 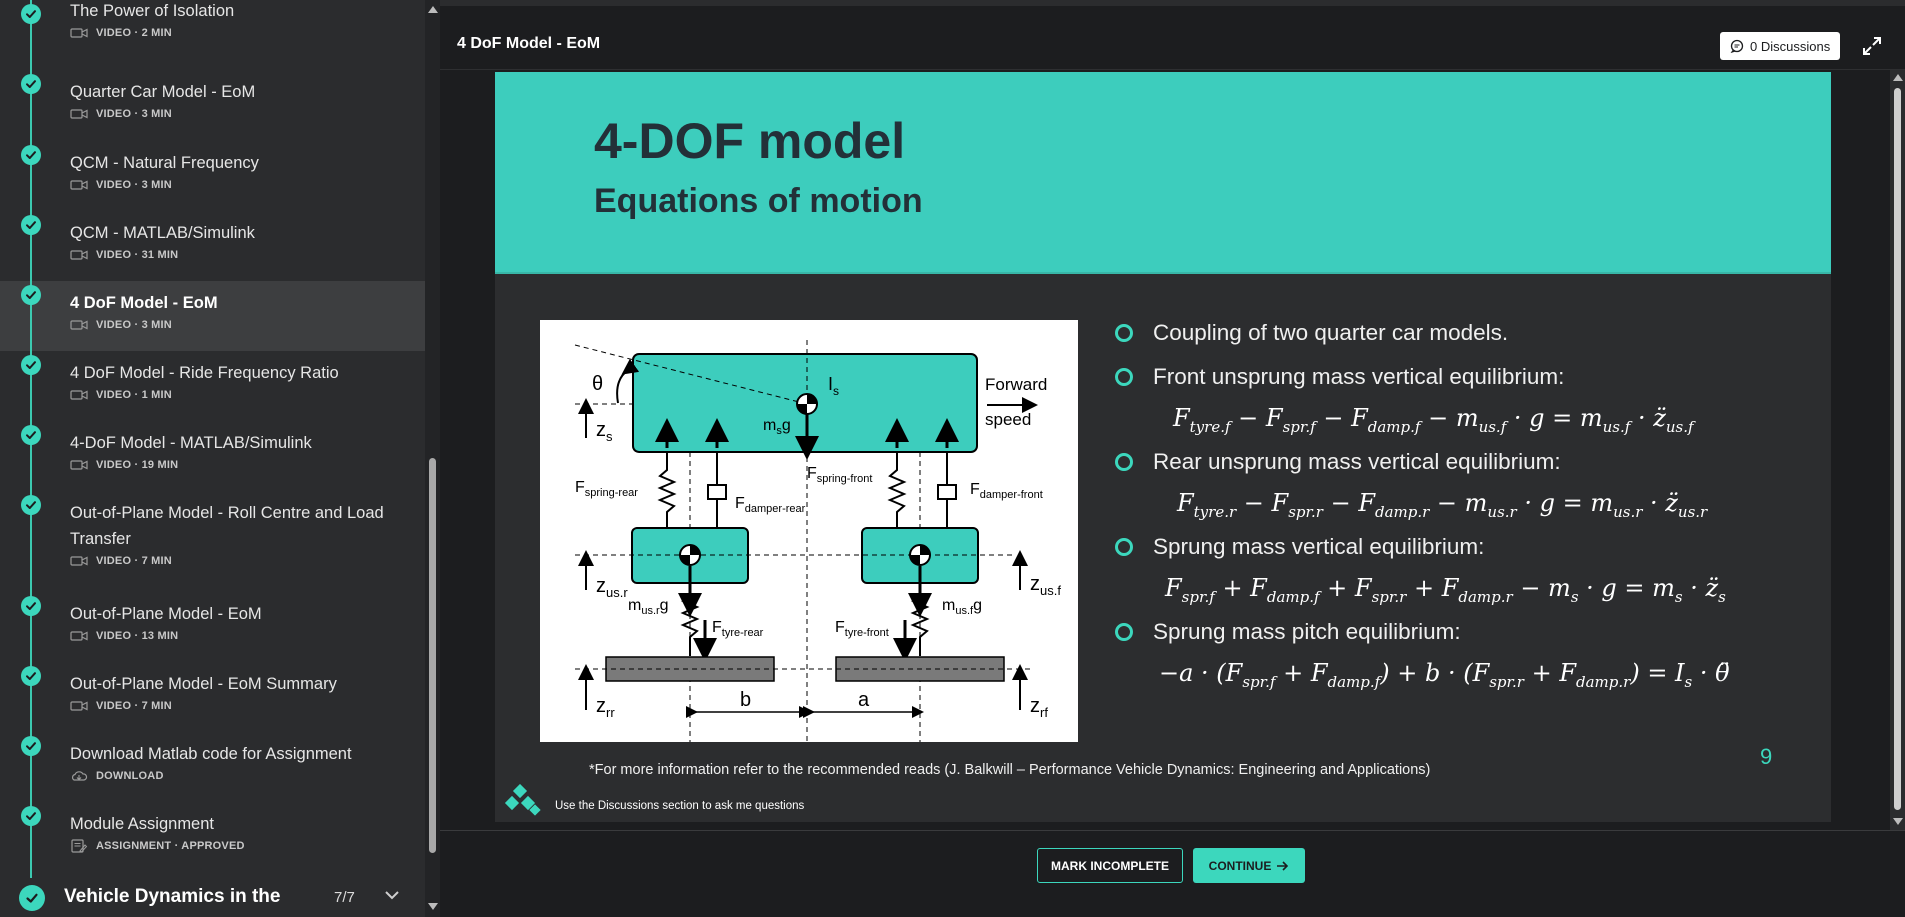 I want to click on bullet-item: Sprung mass pitch equilibrium:, so click(x=1288, y=632).